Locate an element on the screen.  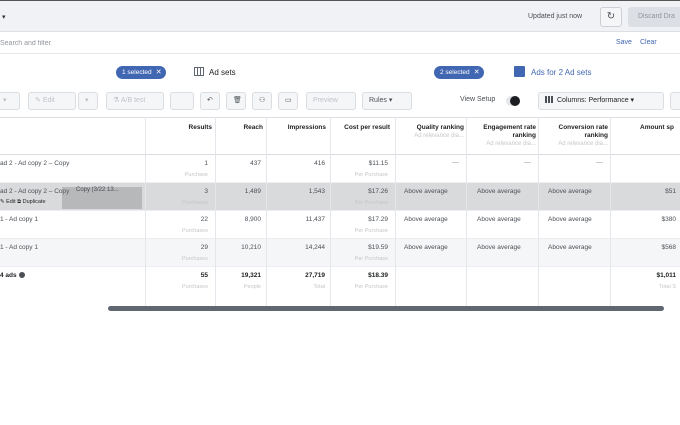
undo-button: ↶ is located at coordinates (210, 101).